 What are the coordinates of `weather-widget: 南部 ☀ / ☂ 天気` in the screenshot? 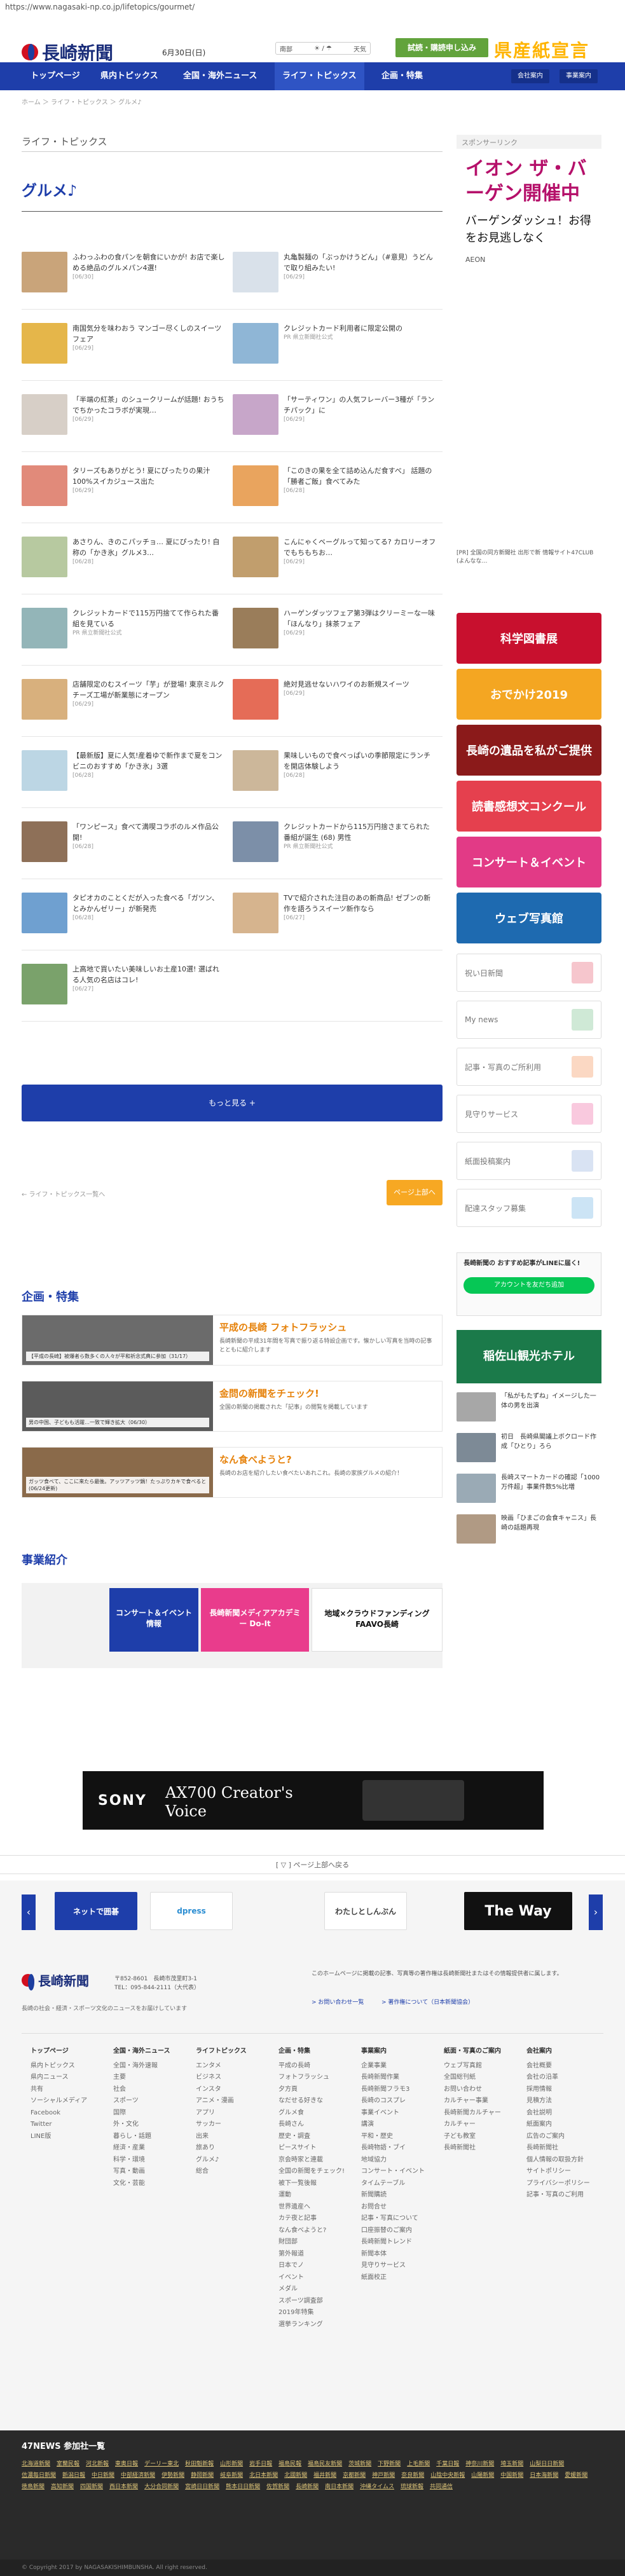 It's located at (323, 48).